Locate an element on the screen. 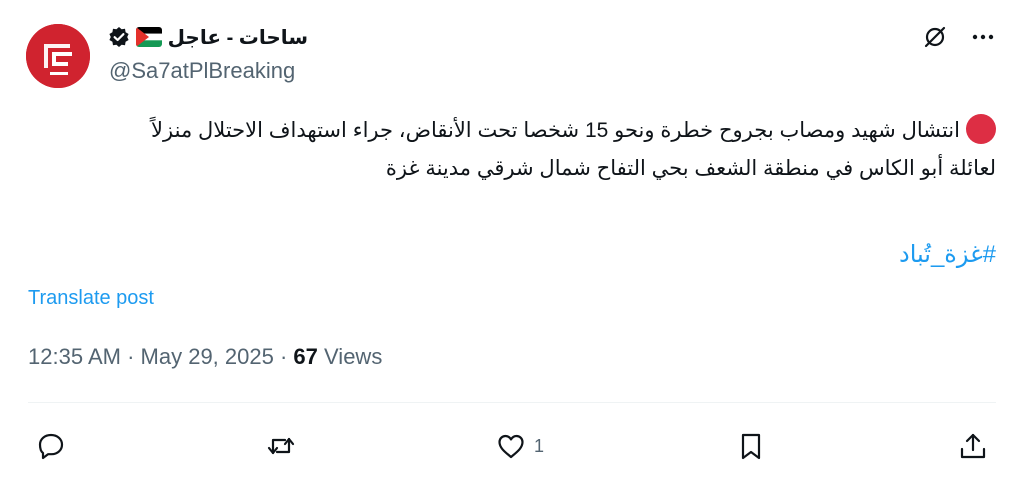  share-icon is located at coordinates (973, 446).